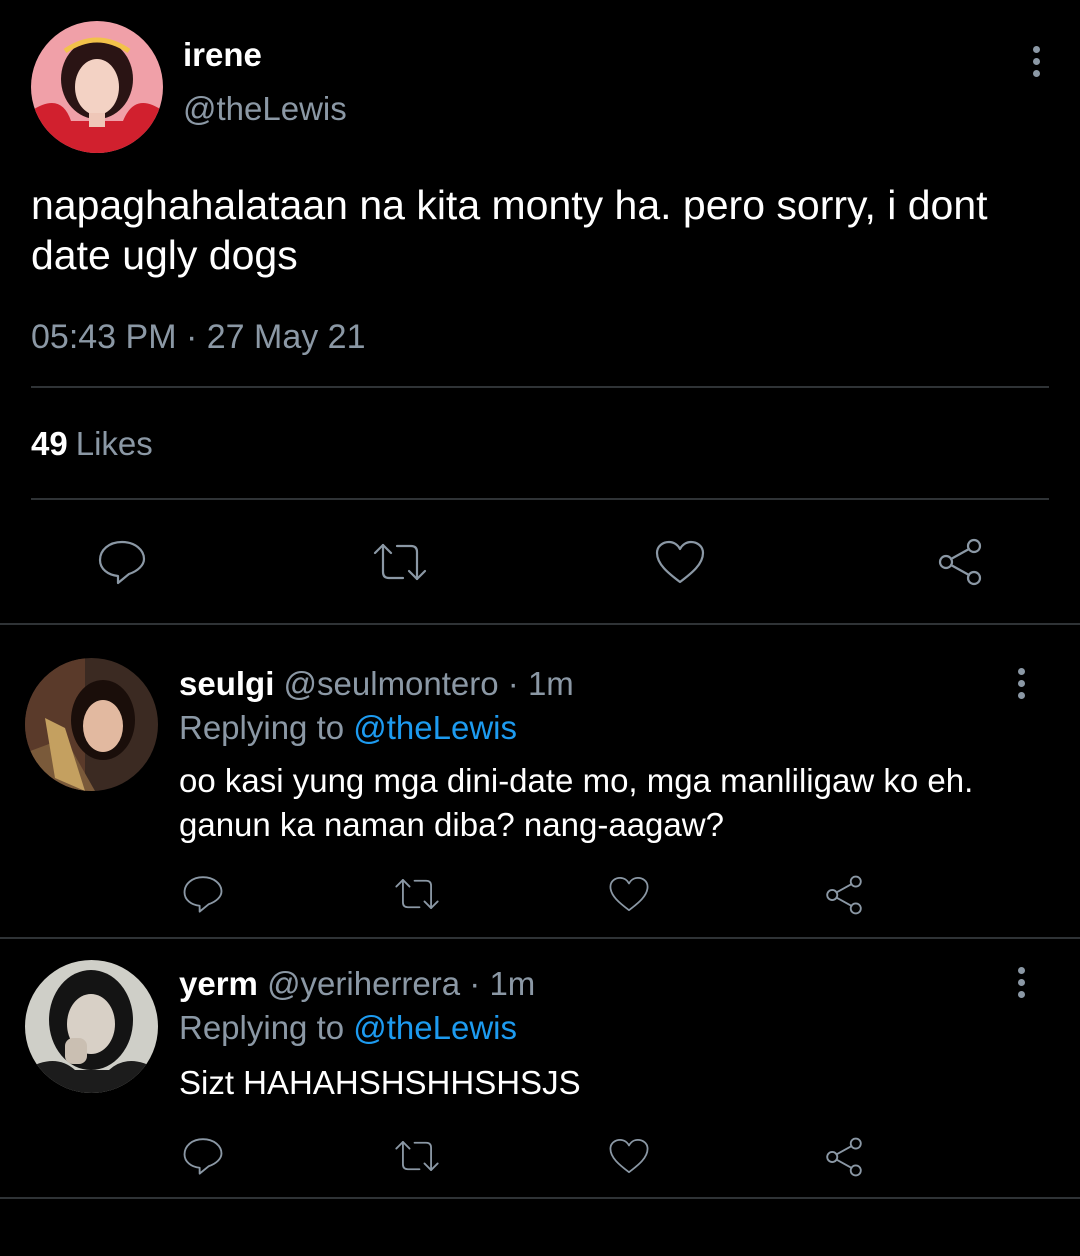 This screenshot has width=1080, height=1256. What do you see at coordinates (97, 87) in the screenshot?
I see `author-avatar` at bounding box center [97, 87].